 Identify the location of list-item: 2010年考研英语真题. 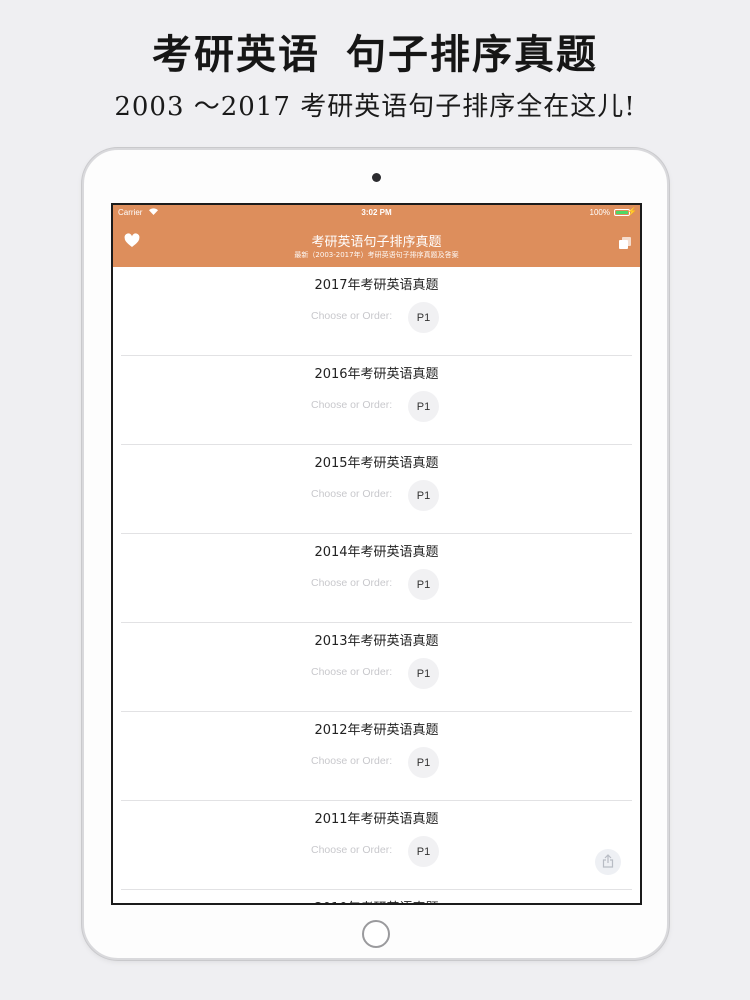
(376, 896).